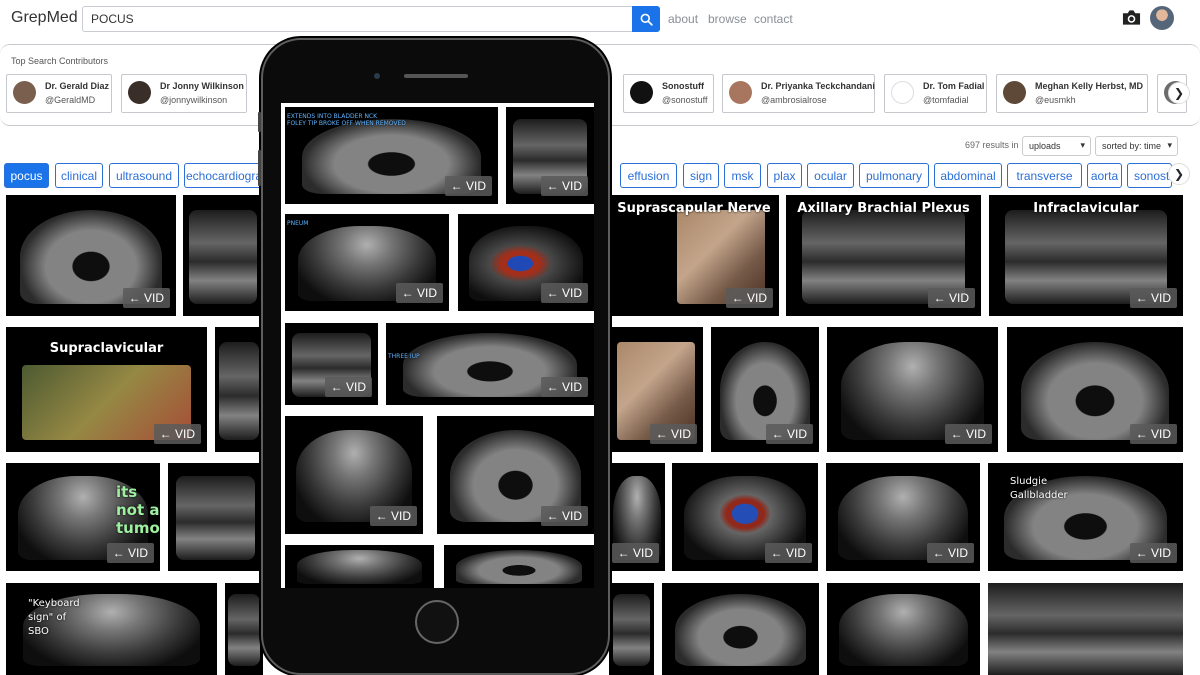 The height and width of the screenshot is (675, 1200). What do you see at coordinates (1131, 17) in the screenshot?
I see `camera-icon` at bounding box center [1131, 17].